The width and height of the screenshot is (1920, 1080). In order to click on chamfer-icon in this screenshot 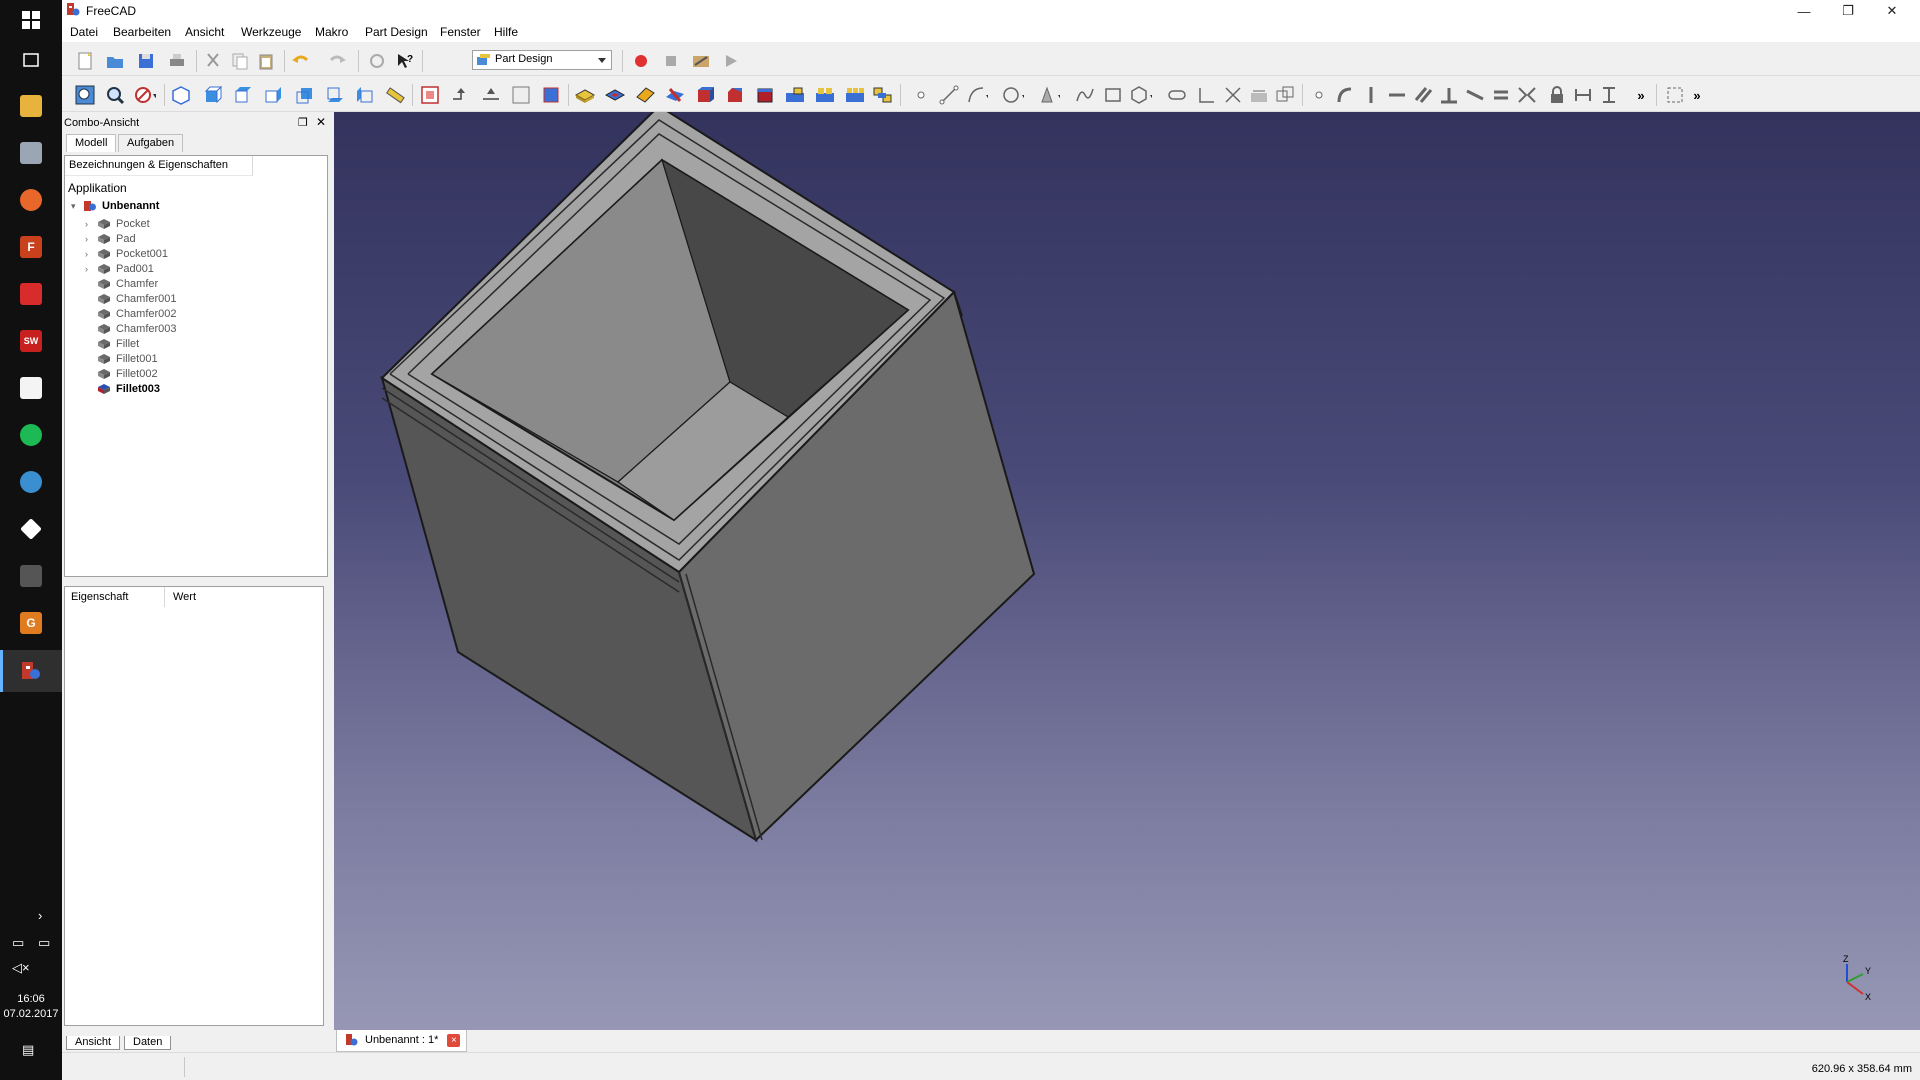, I will do `click(735, 95)`.